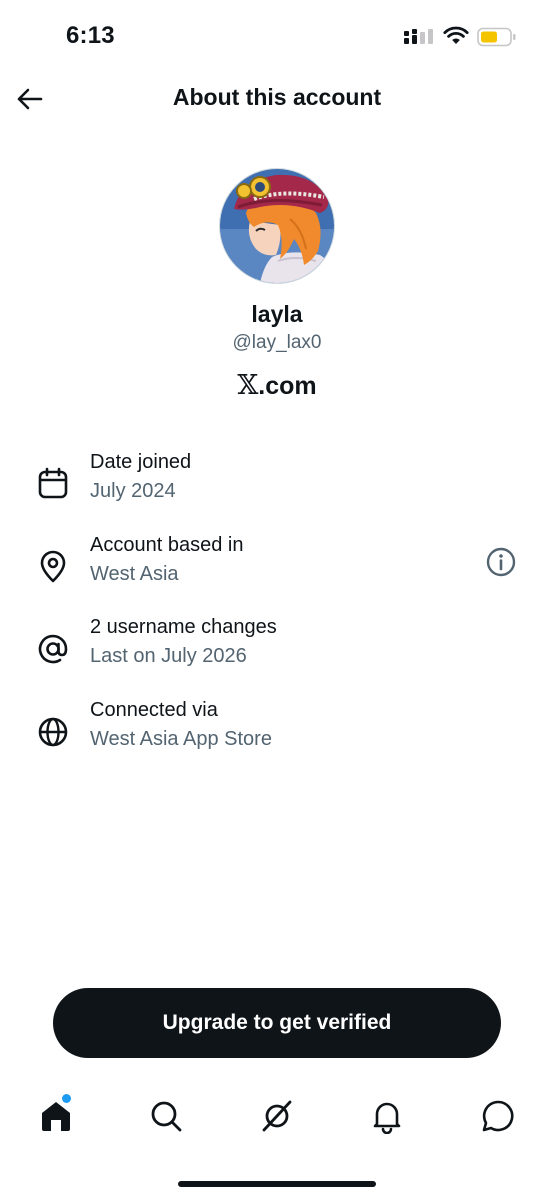 The image size is (554, 1200). Describe the element at coordinates (498, 1116) in the screenshot. I see `messages-icon` at that location.